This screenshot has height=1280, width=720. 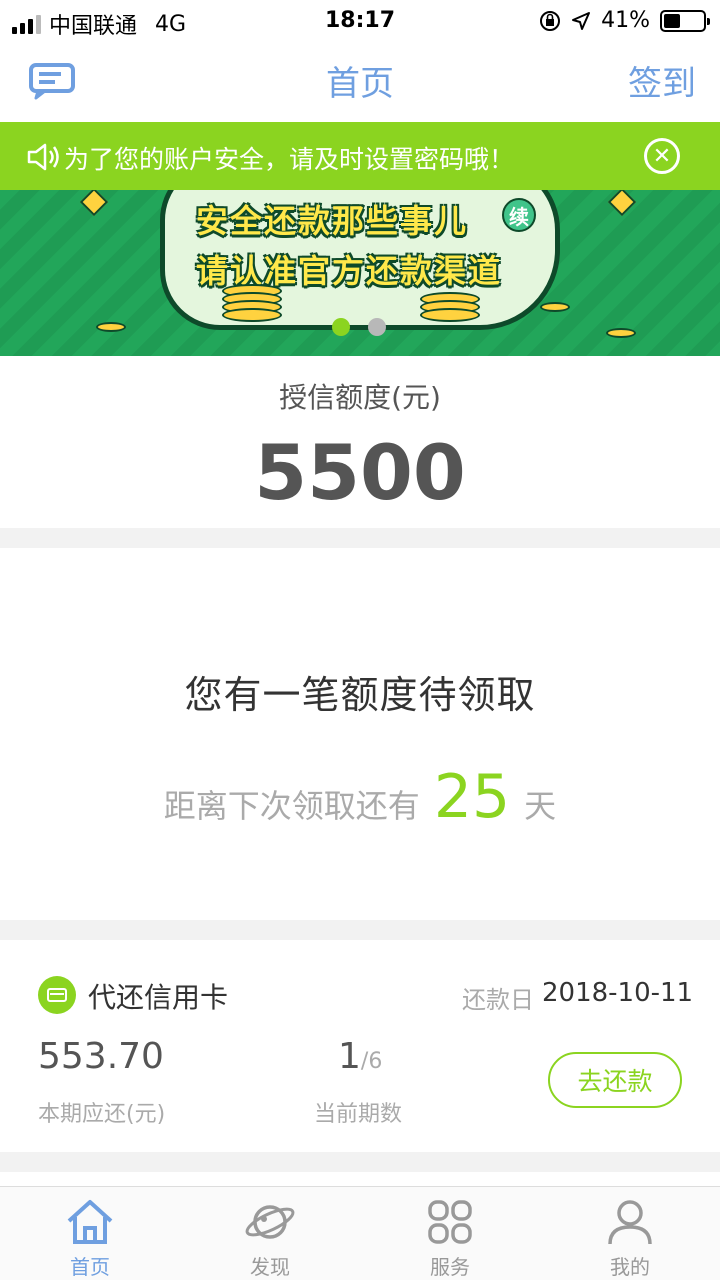 I want to click on page-title: 首页, so click(x=360, y=84).